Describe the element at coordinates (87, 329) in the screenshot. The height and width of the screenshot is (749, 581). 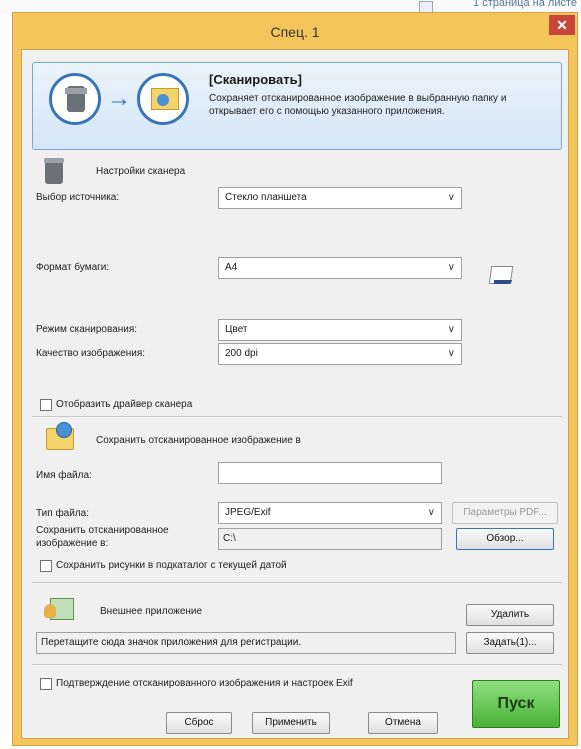
I see `scan-mode-label: Режим сканирования:` at that location.